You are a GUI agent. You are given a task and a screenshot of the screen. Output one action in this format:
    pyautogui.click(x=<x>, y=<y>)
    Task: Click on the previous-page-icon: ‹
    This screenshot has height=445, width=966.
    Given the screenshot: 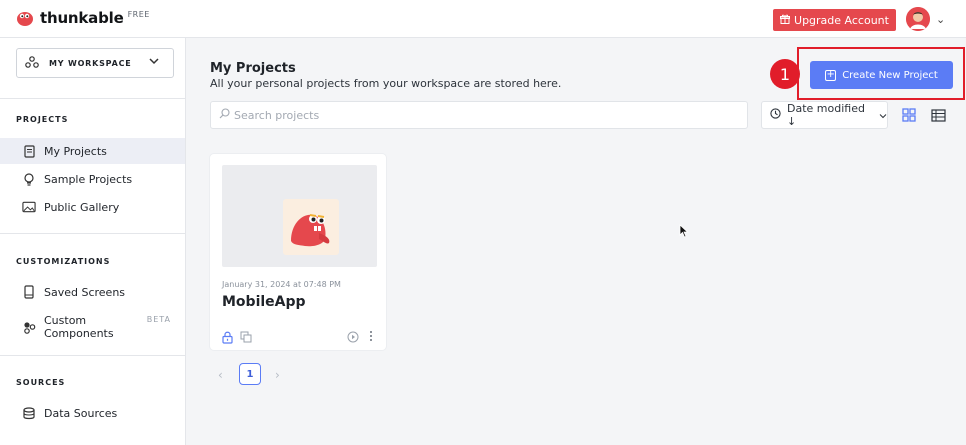 What is the action you would take?
    pyautogui.click(x=220, y=375)
    